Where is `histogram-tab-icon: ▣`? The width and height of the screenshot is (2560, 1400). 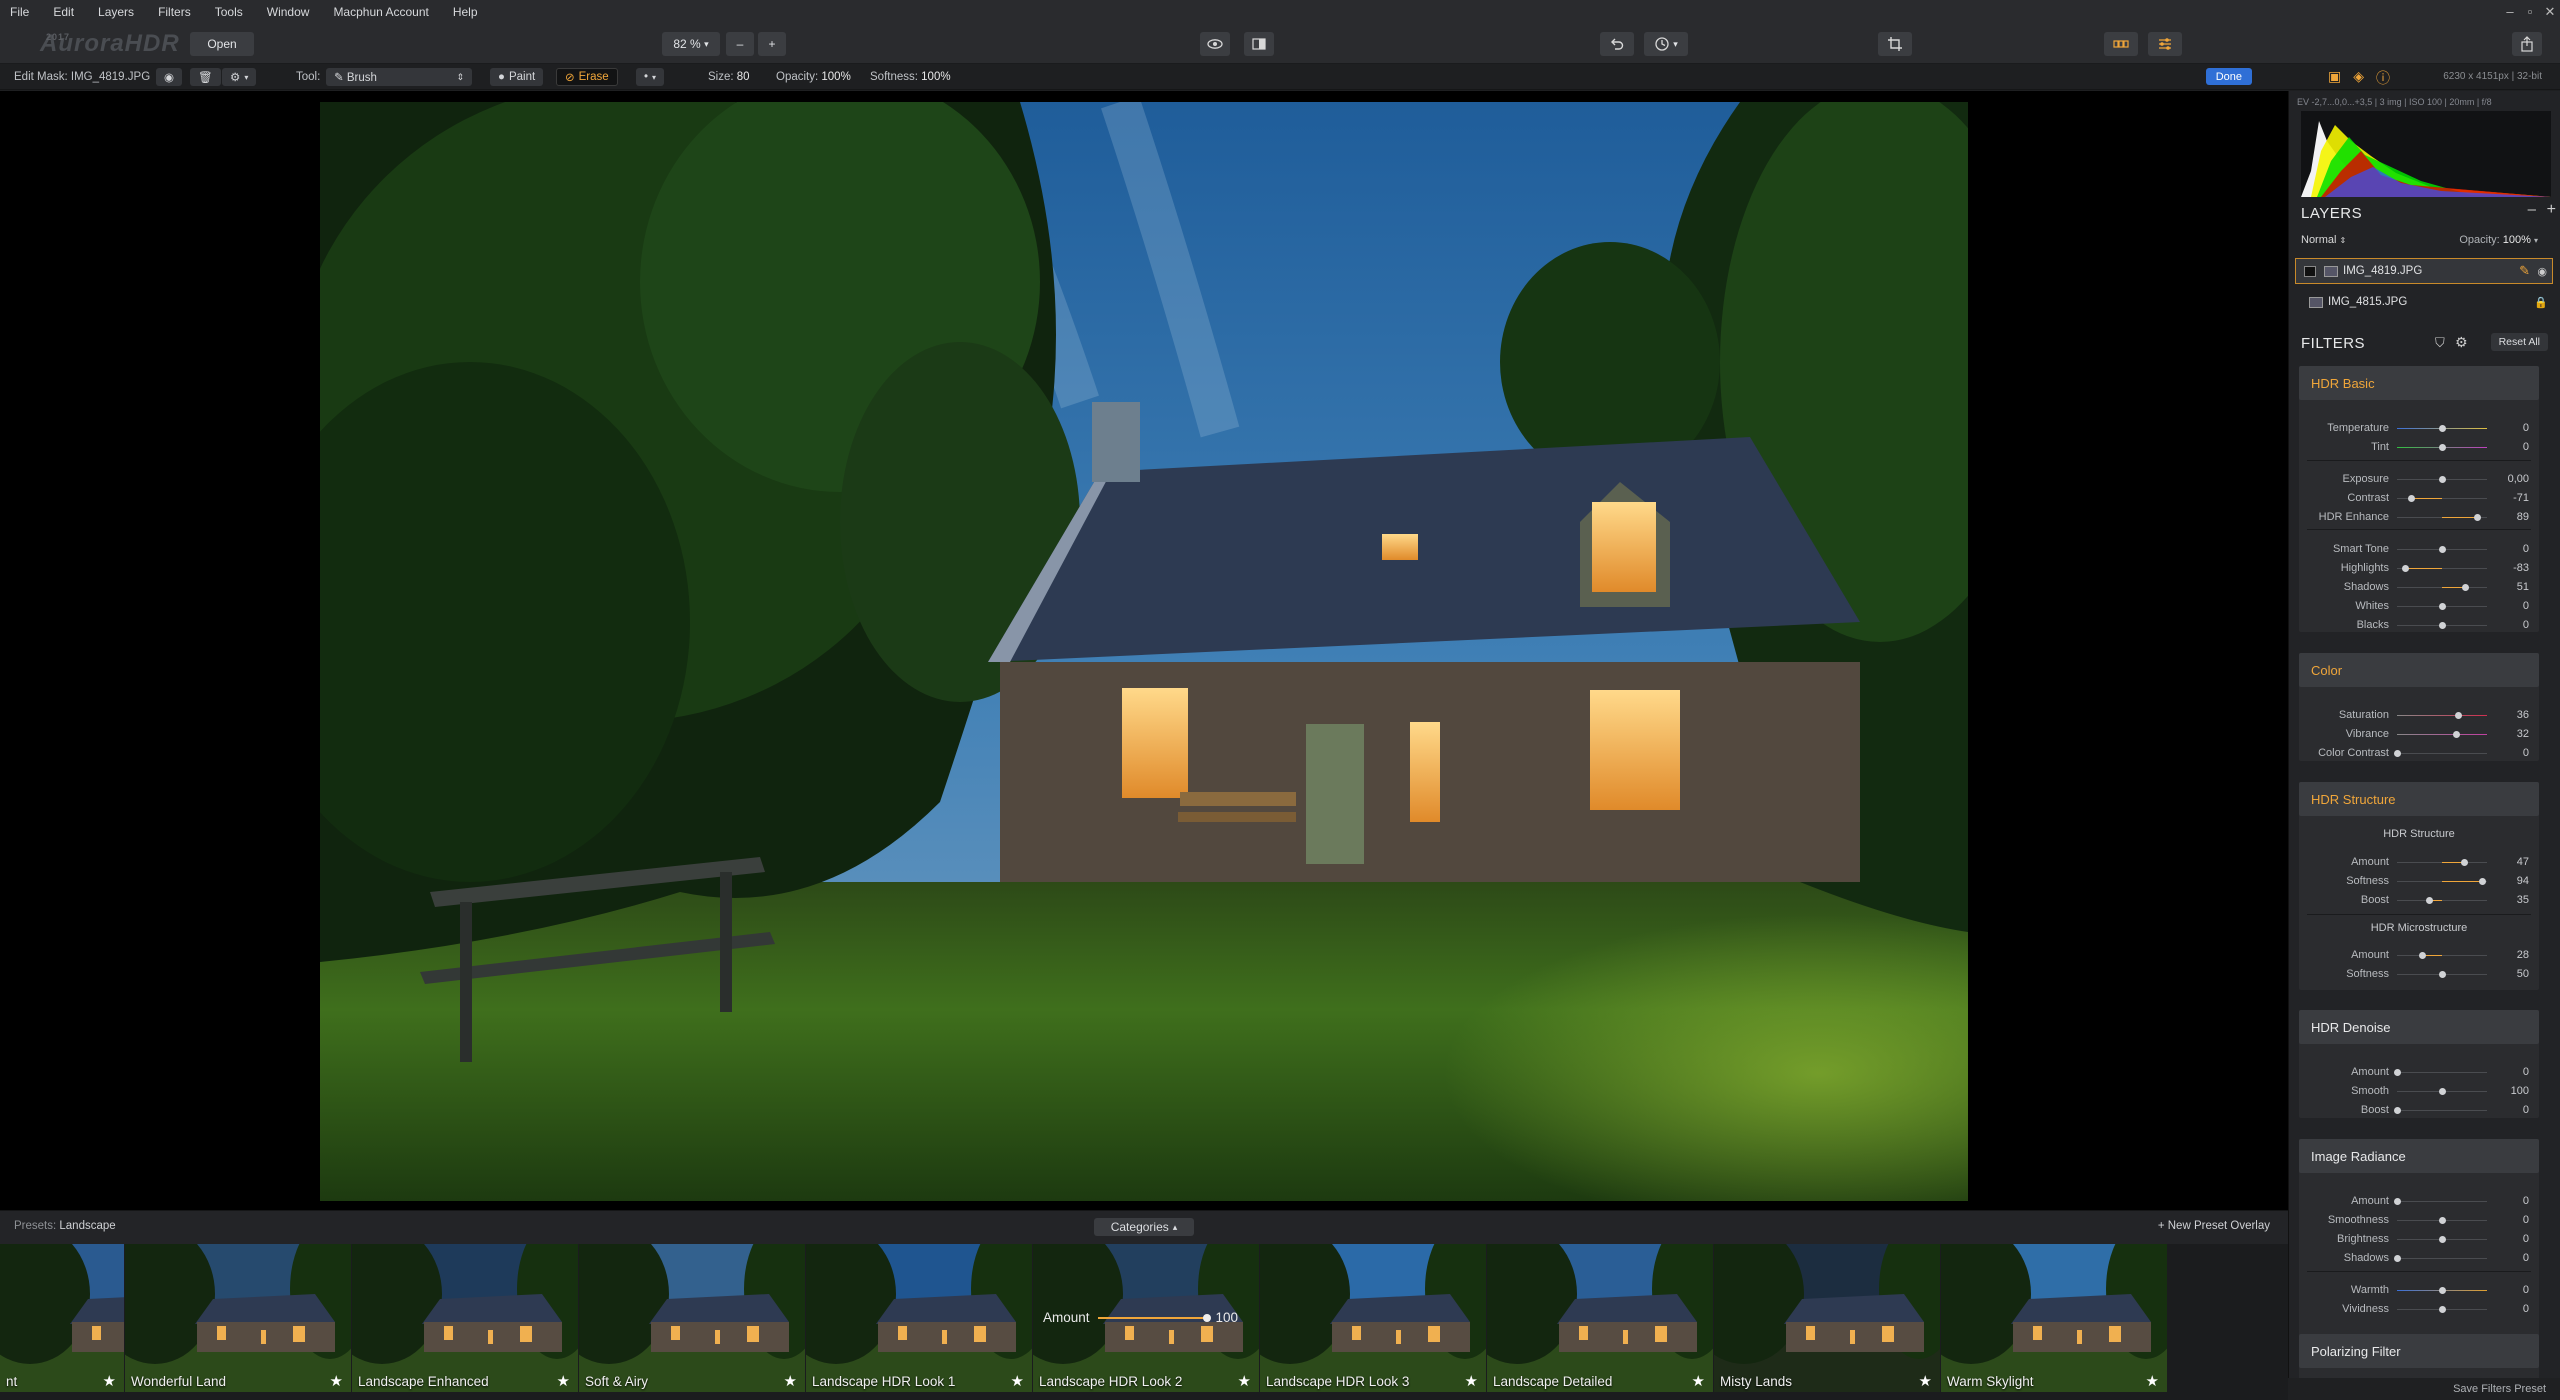
histogram-tab-icon: ▣ is located at coordinates (2334, 78).